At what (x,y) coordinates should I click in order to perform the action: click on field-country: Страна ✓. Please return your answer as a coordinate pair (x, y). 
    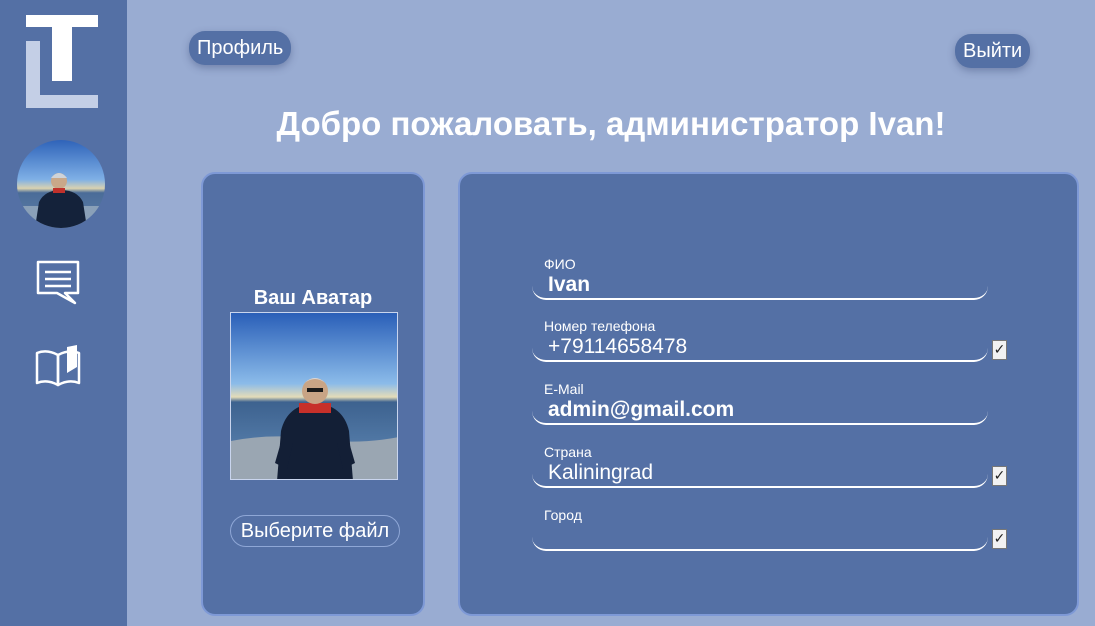
    Looking at the image, I should click on (769, 469).